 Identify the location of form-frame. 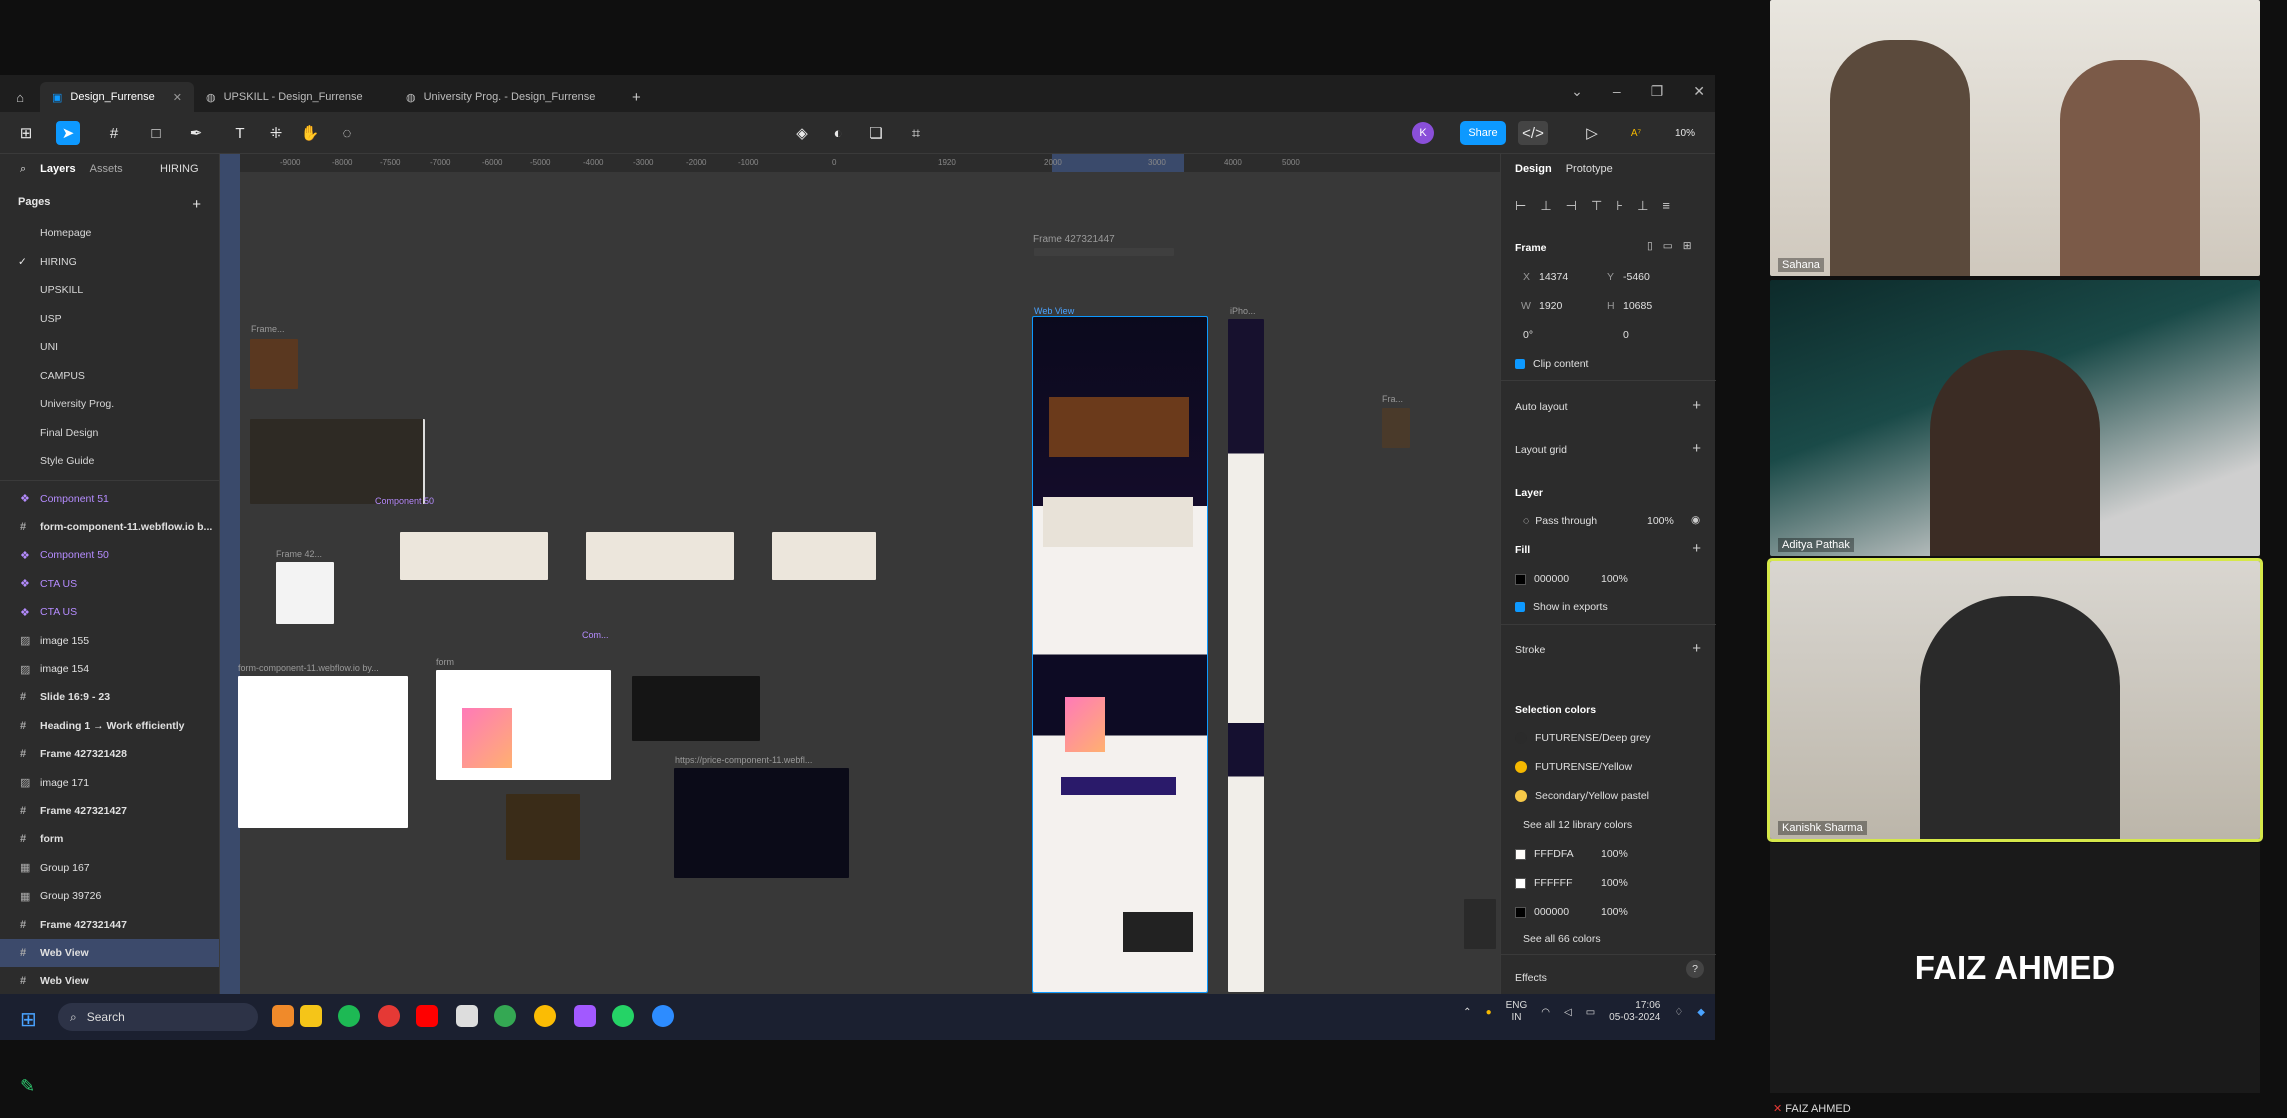
(523, 725).